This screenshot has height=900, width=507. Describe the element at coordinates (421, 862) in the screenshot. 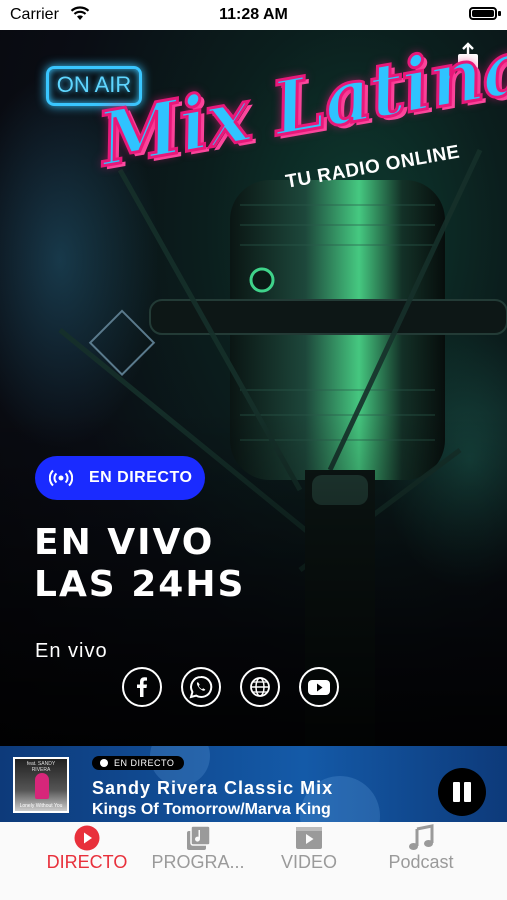

I see `tab-label: Podcast` at that location.